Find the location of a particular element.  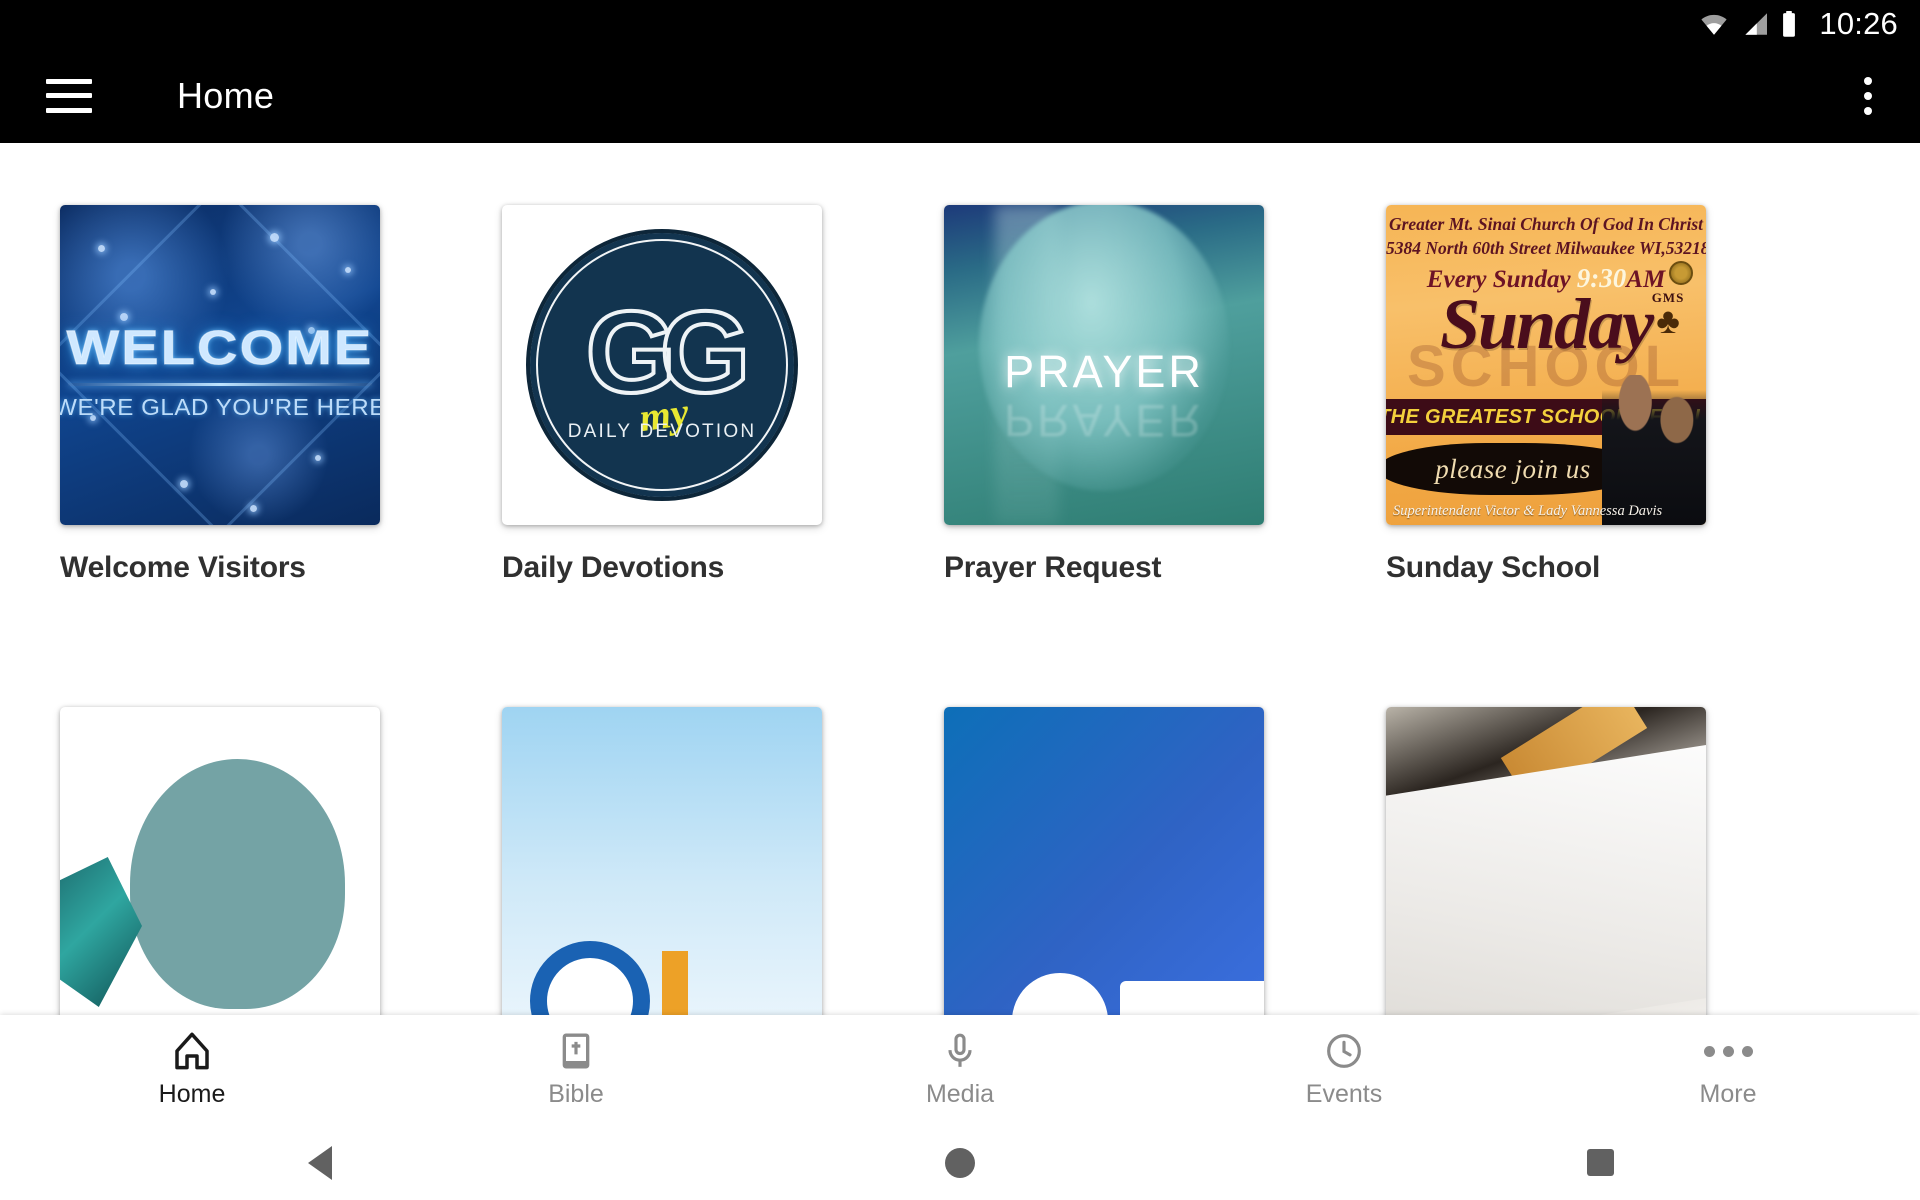

back-triangle-icon is located at coordinates (320, 1162).